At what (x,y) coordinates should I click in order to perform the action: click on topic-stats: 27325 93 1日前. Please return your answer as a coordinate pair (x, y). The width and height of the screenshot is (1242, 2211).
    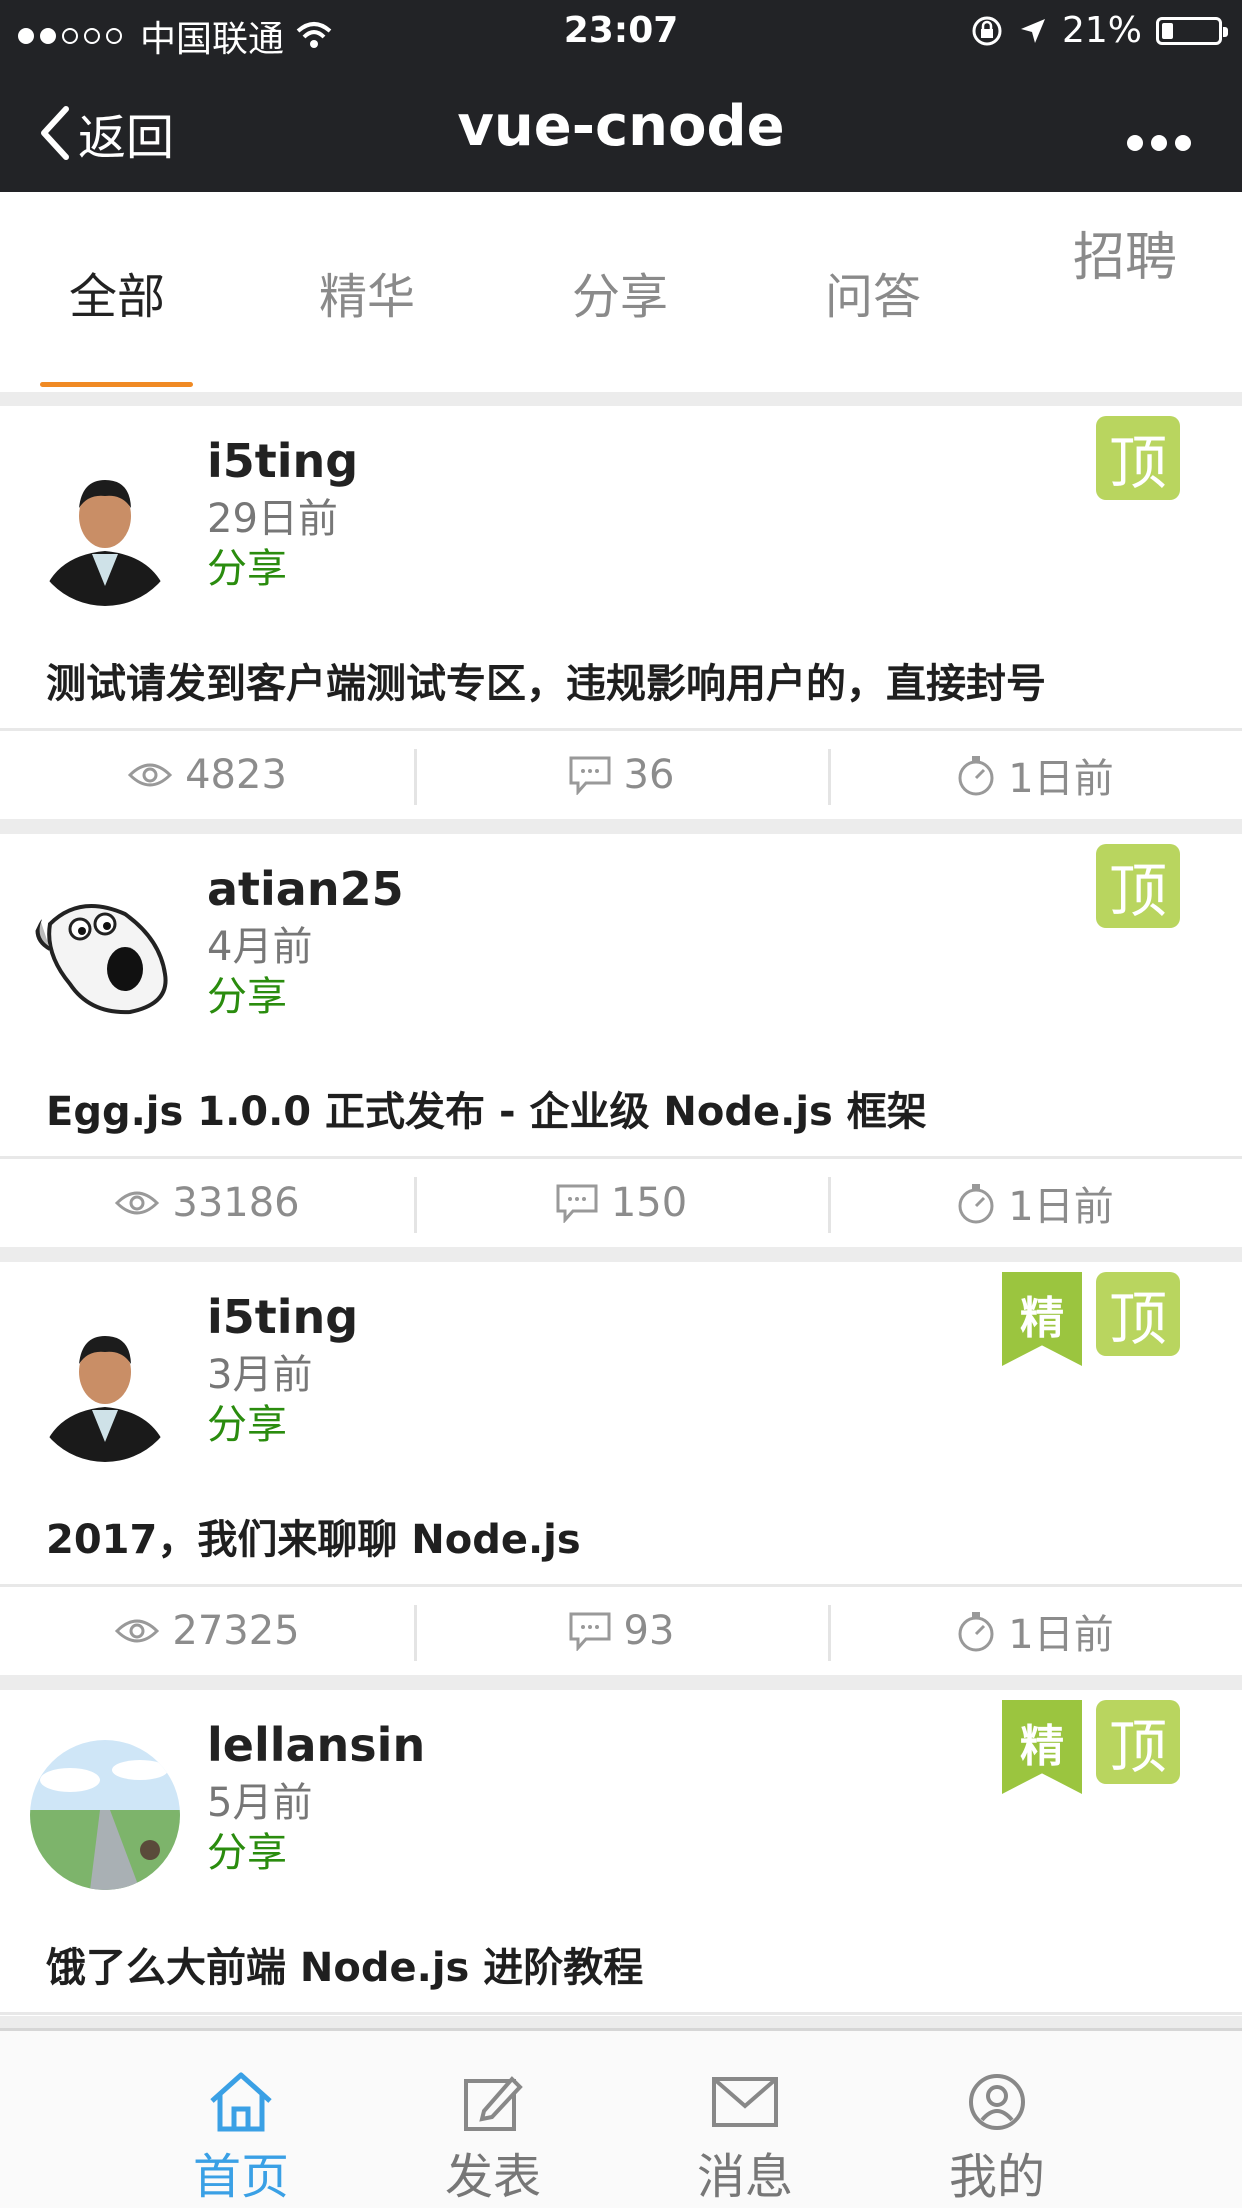
    Looking at the image, I should click on (621, 1631).